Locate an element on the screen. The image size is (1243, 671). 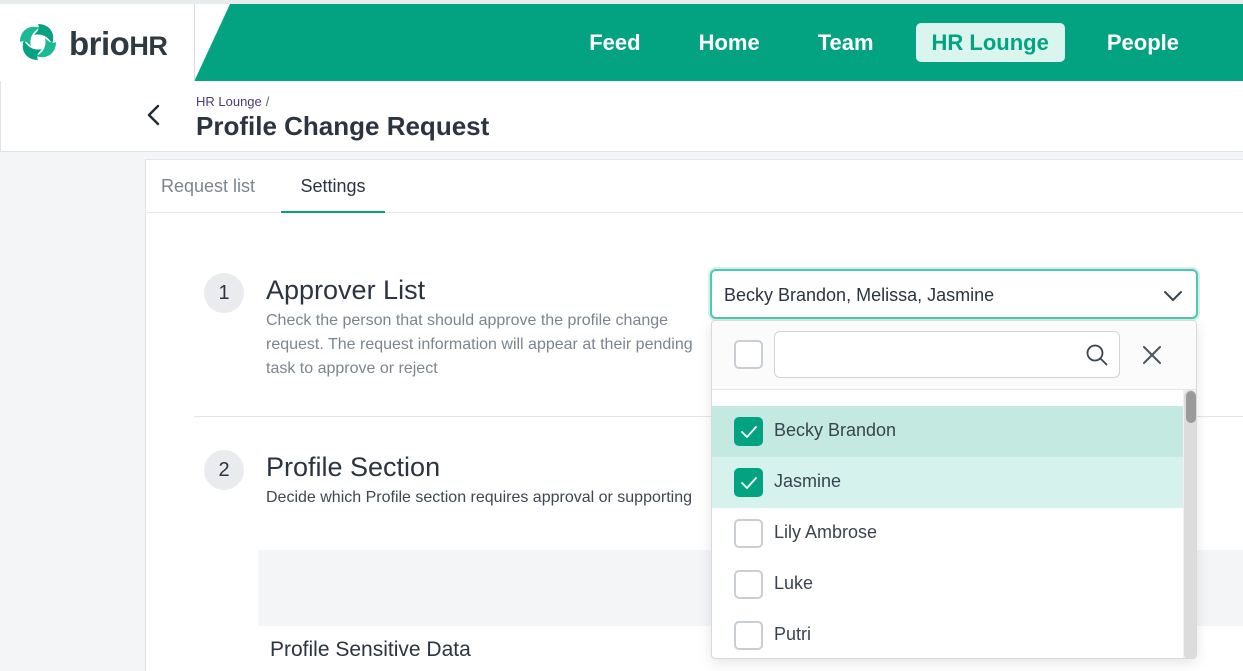
nav-hr-lounge: HR Lounge is located at coordinates (990, 42).